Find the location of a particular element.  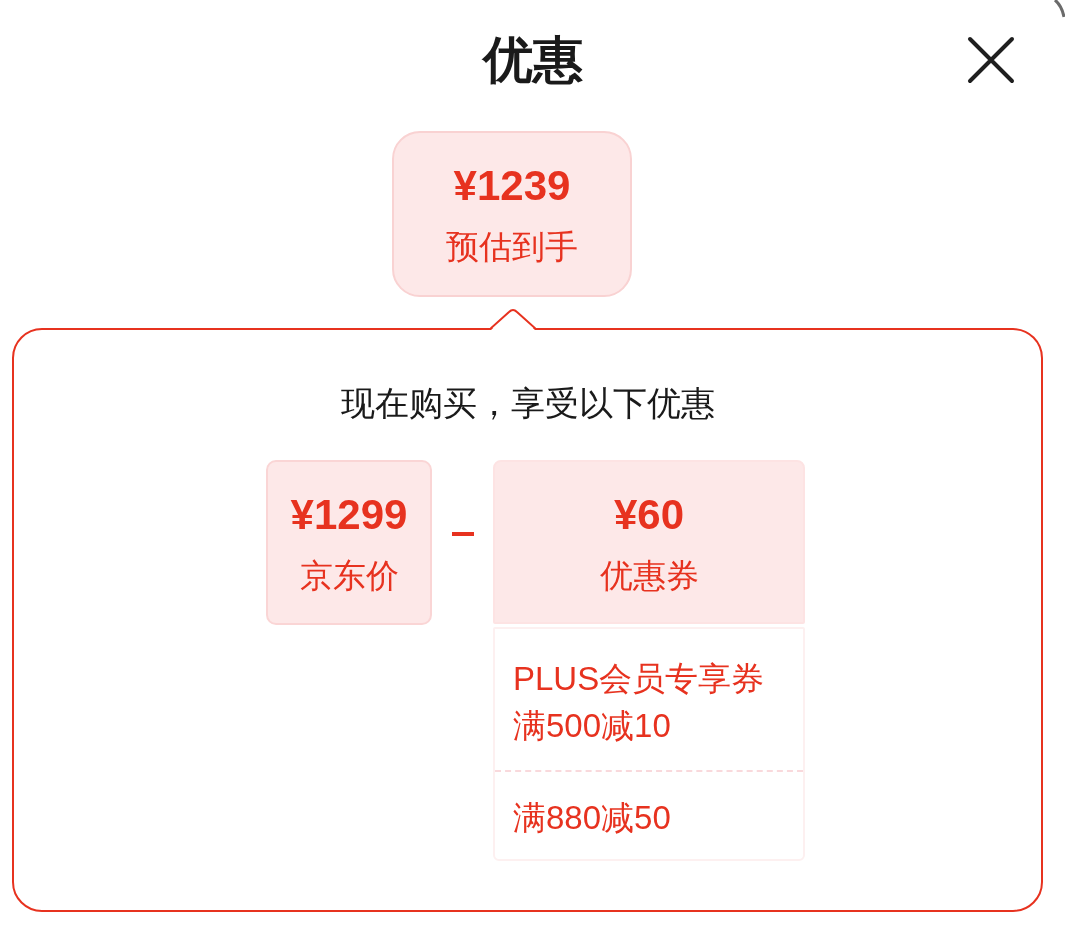

arc-icon is located at coordinates (1059, 9).